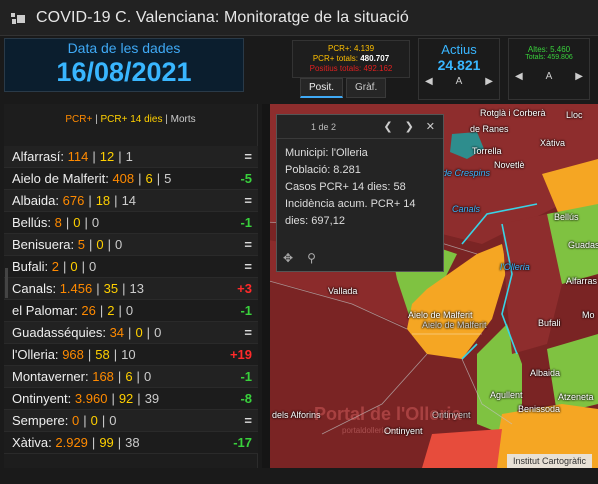 The width and height of the screenshot is (598, 484). I want to click on pcr-value: 26, so click(88, 310).